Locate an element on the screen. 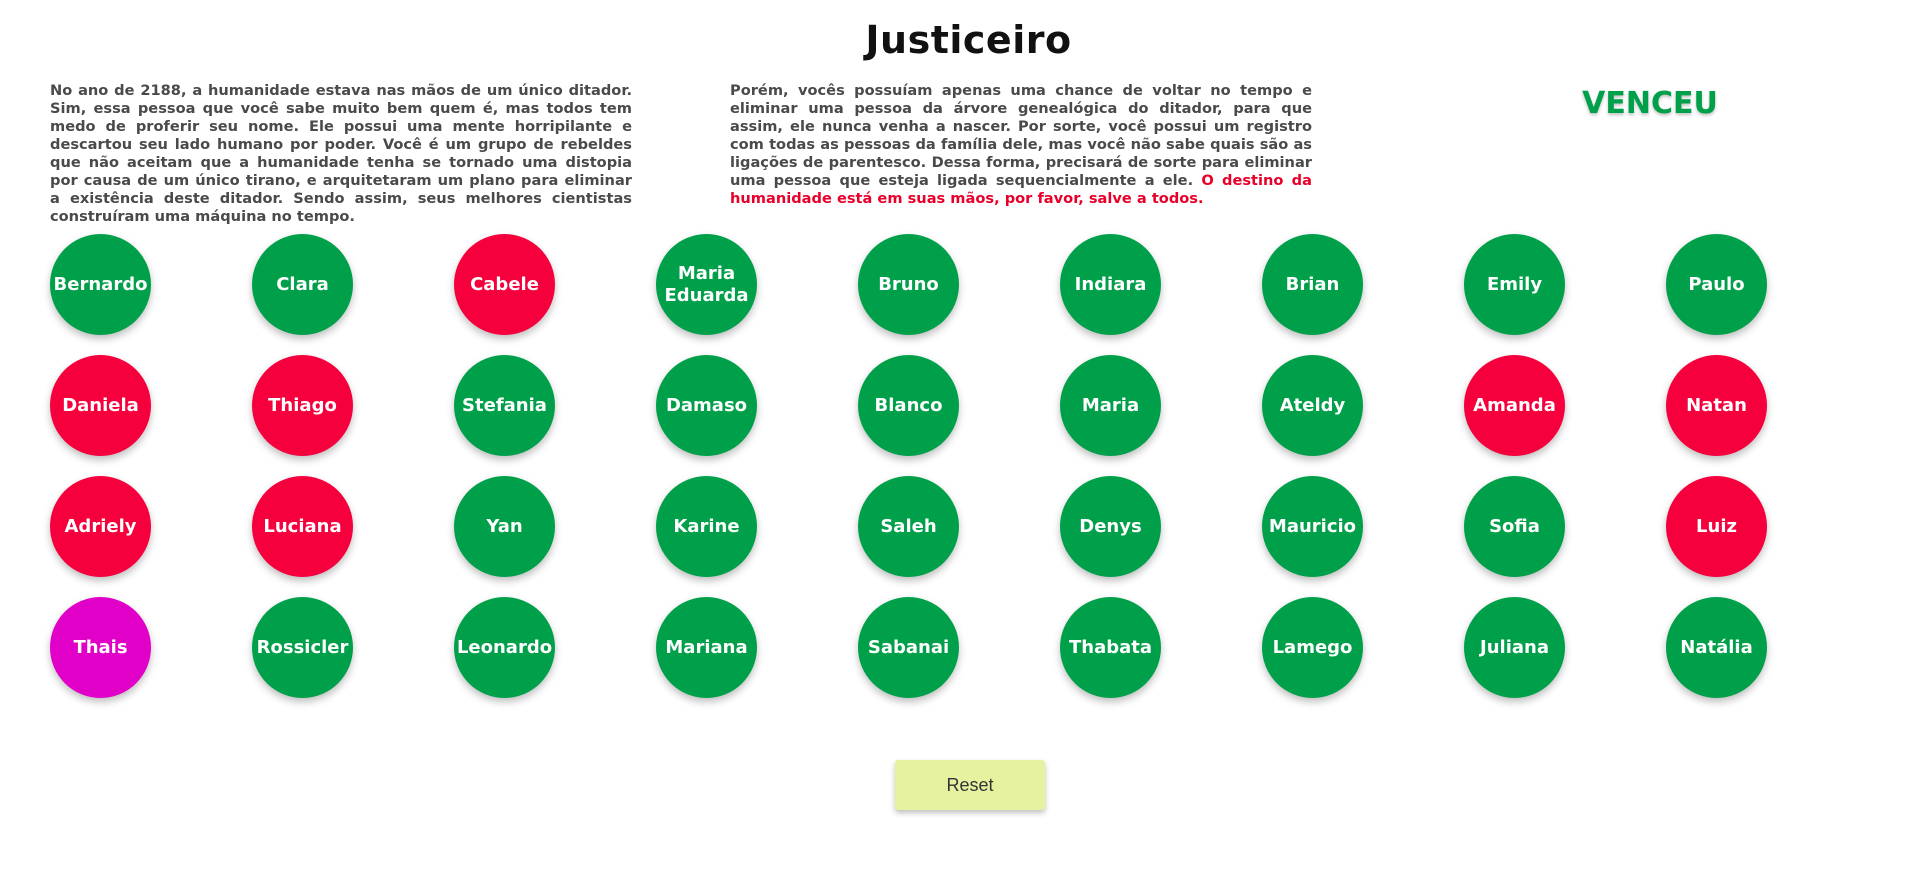 The height and width of the screenshot is (874, 1917). person-node: Emily is located at coordinates (1514, 284).